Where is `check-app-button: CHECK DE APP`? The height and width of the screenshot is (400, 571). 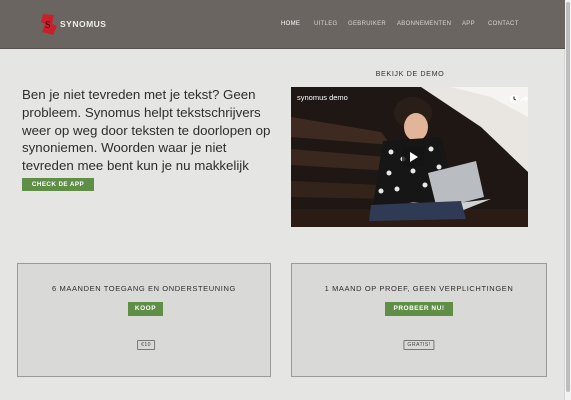
check-app-button: CHECK DE APP is located at coordinates (58, 184).